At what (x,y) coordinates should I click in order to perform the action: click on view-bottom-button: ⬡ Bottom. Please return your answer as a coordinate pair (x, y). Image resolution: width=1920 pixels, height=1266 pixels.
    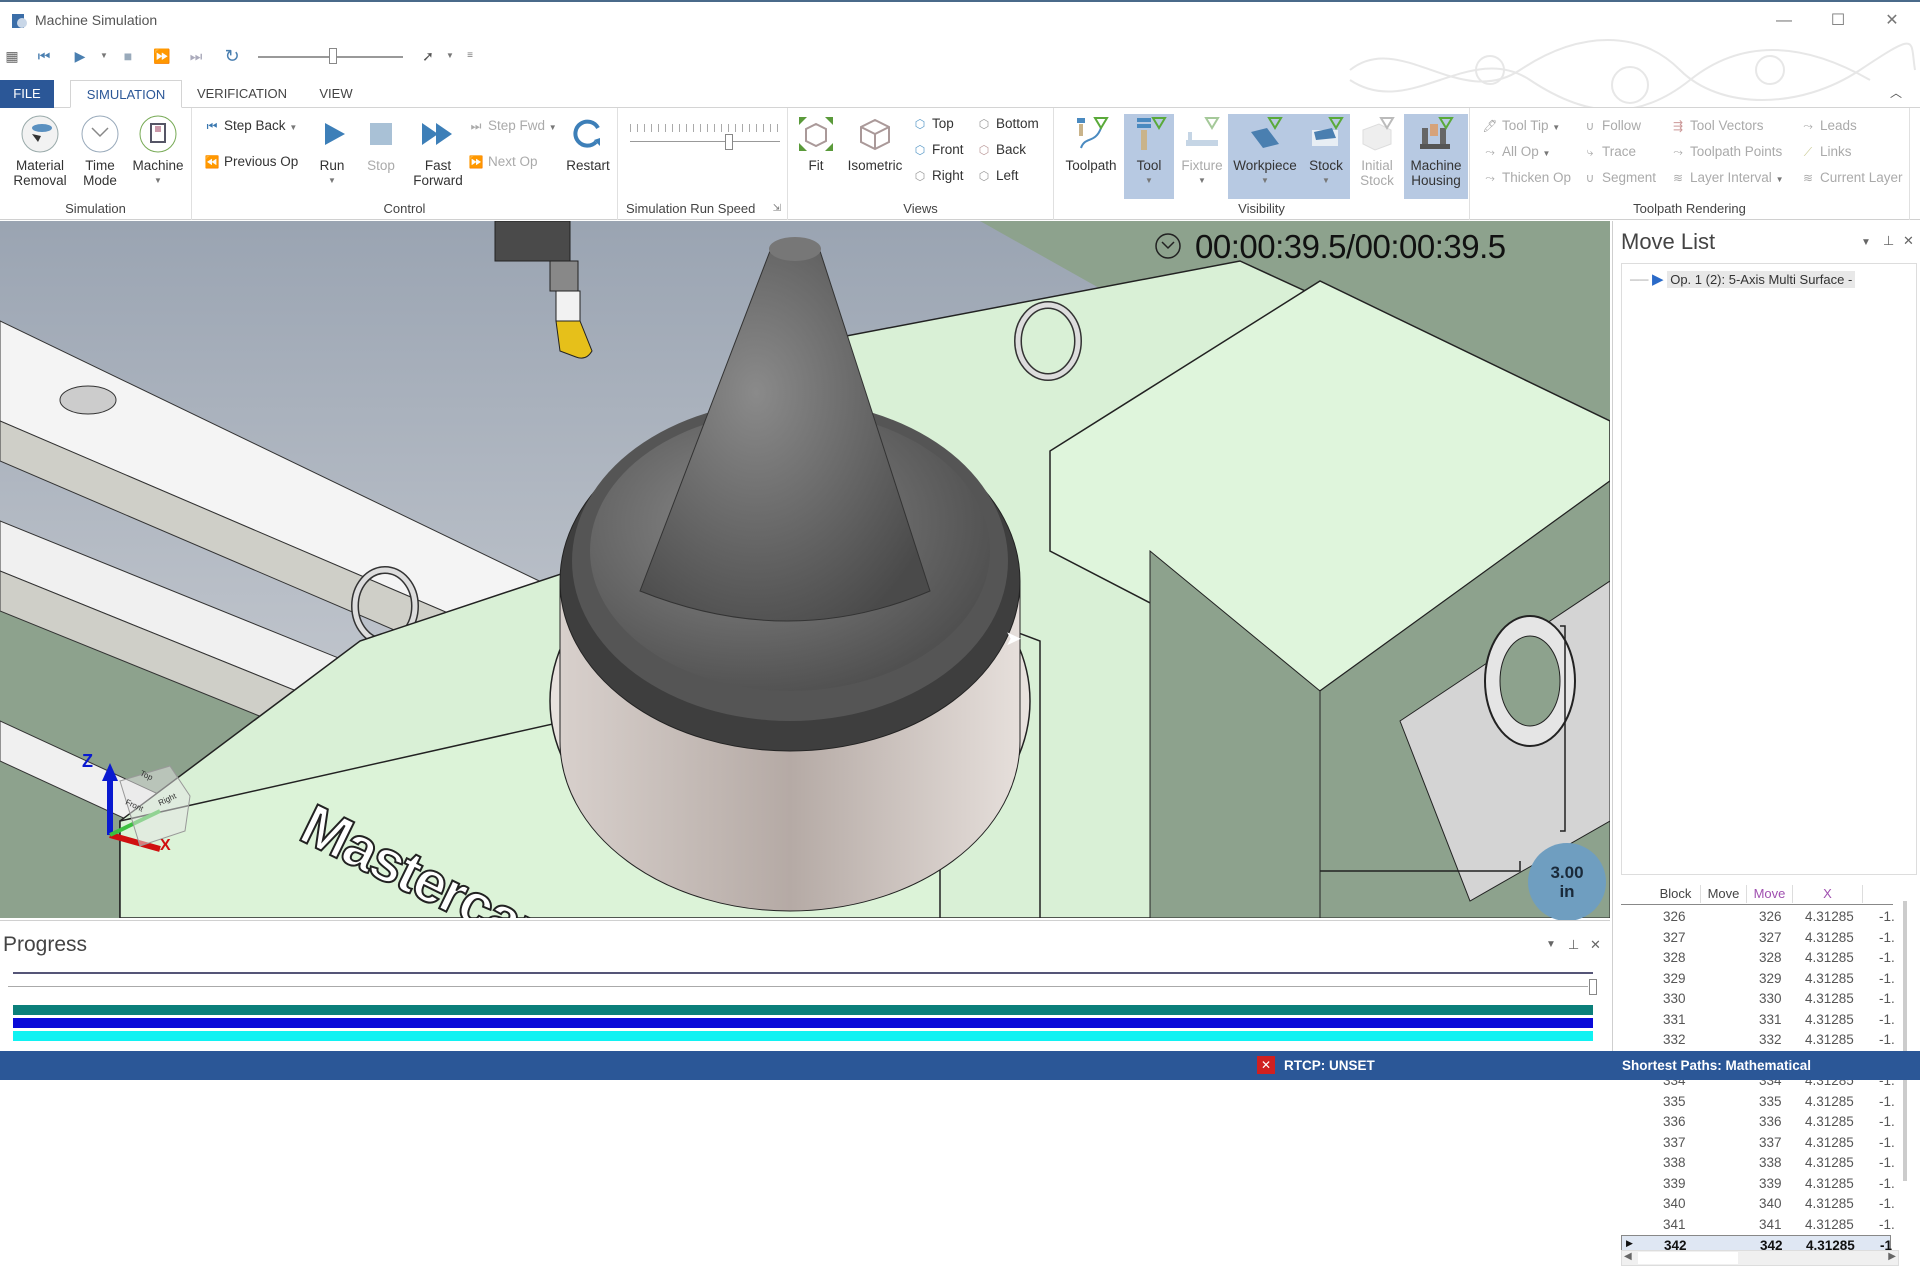
    Looking at the image, I should click on (1007, 124).